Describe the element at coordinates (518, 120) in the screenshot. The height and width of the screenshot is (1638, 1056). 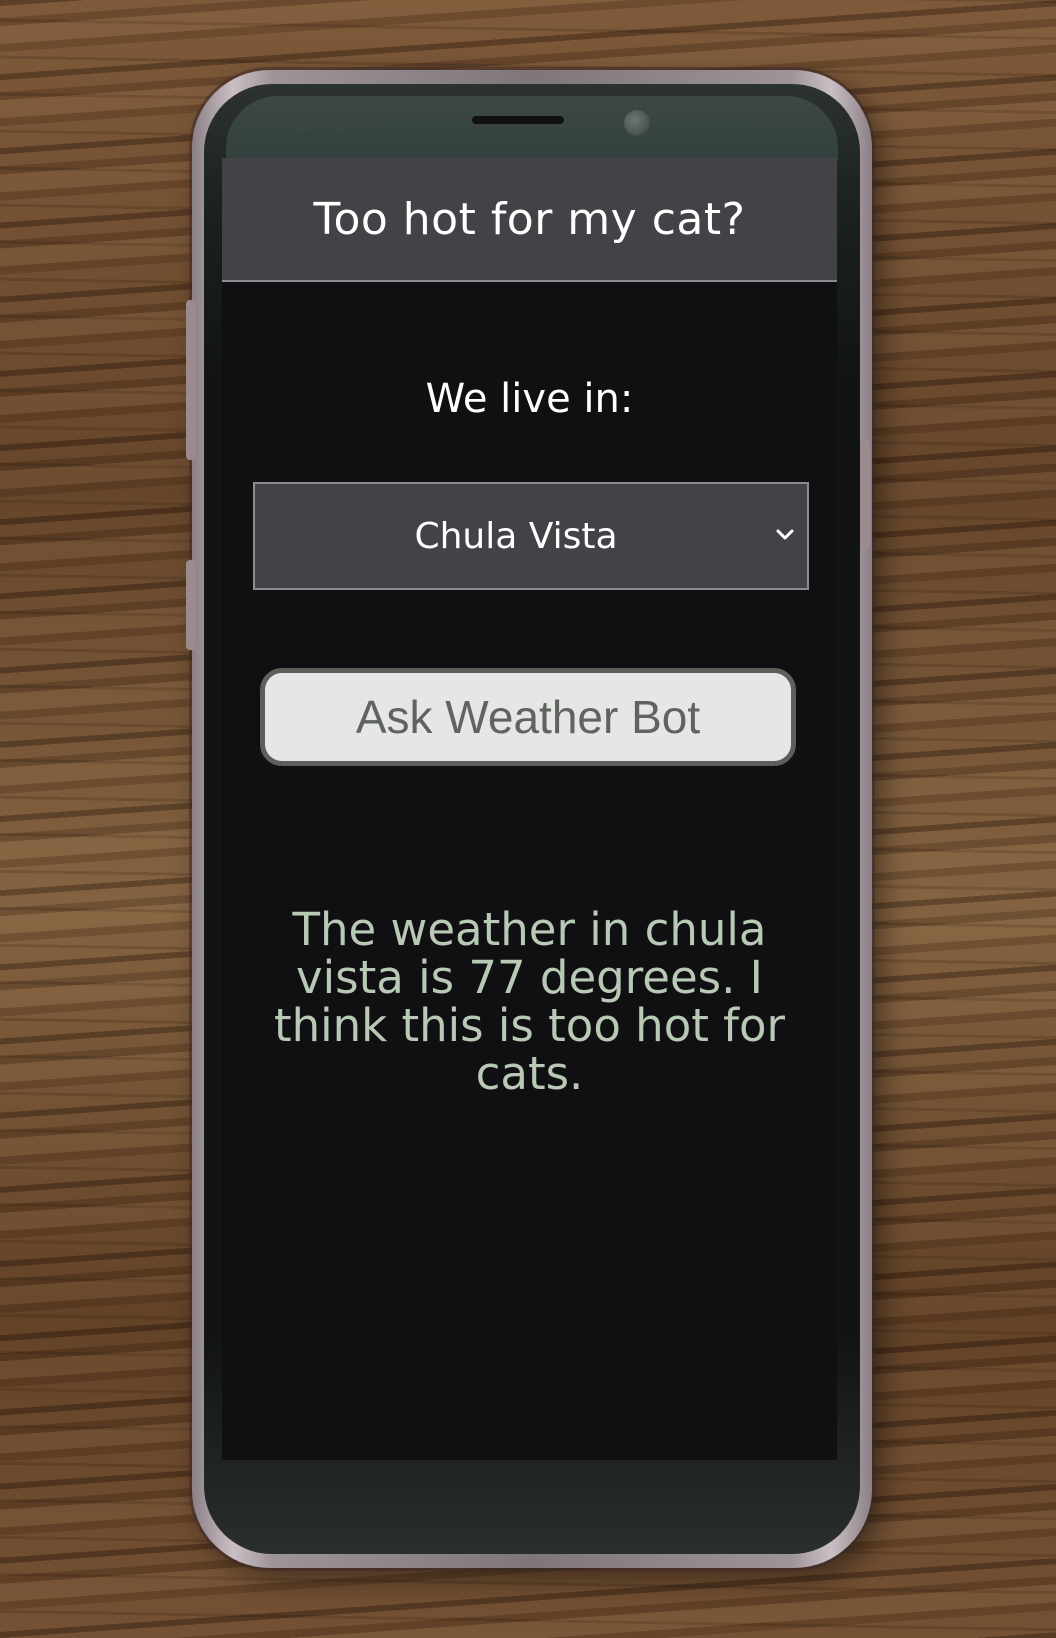
I see `speaker-icon` at that location.